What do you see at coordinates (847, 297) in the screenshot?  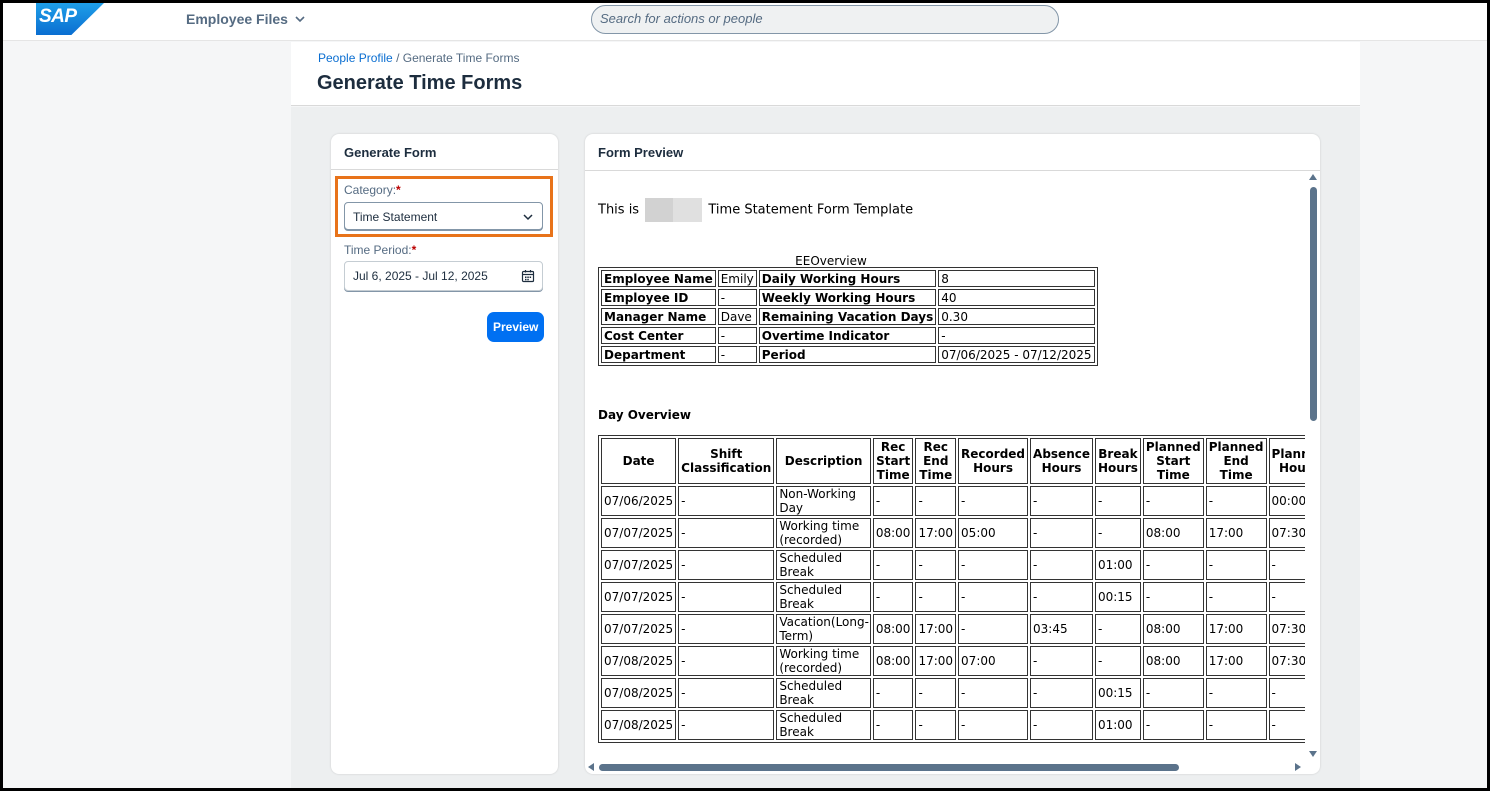 I see `ee-overview-label: Weekly Working Hours` at bounding box center [847, 297].